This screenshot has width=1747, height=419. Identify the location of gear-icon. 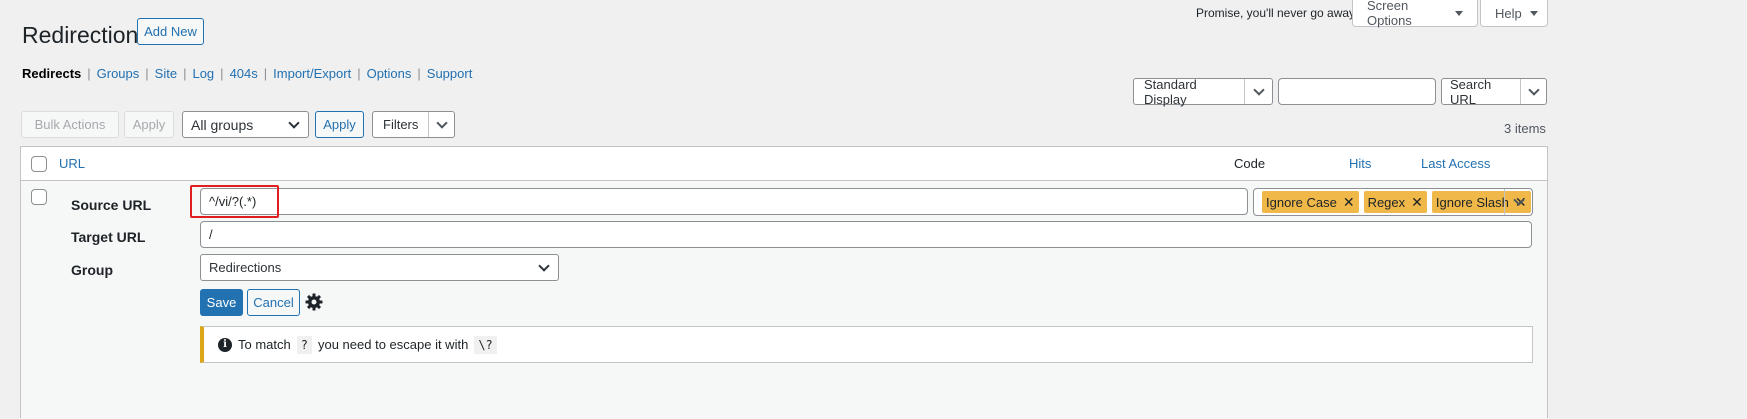
(314, 302).